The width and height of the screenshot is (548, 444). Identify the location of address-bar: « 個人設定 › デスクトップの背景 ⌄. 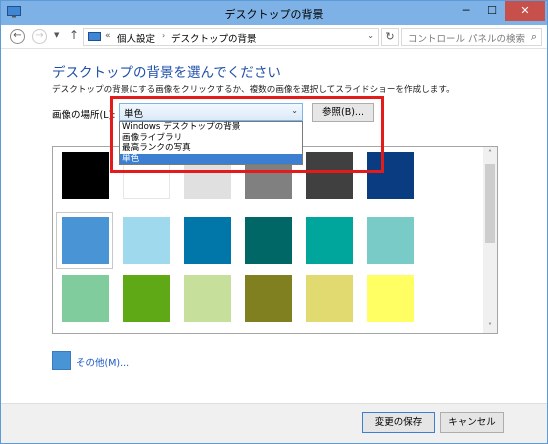
(231, 37).